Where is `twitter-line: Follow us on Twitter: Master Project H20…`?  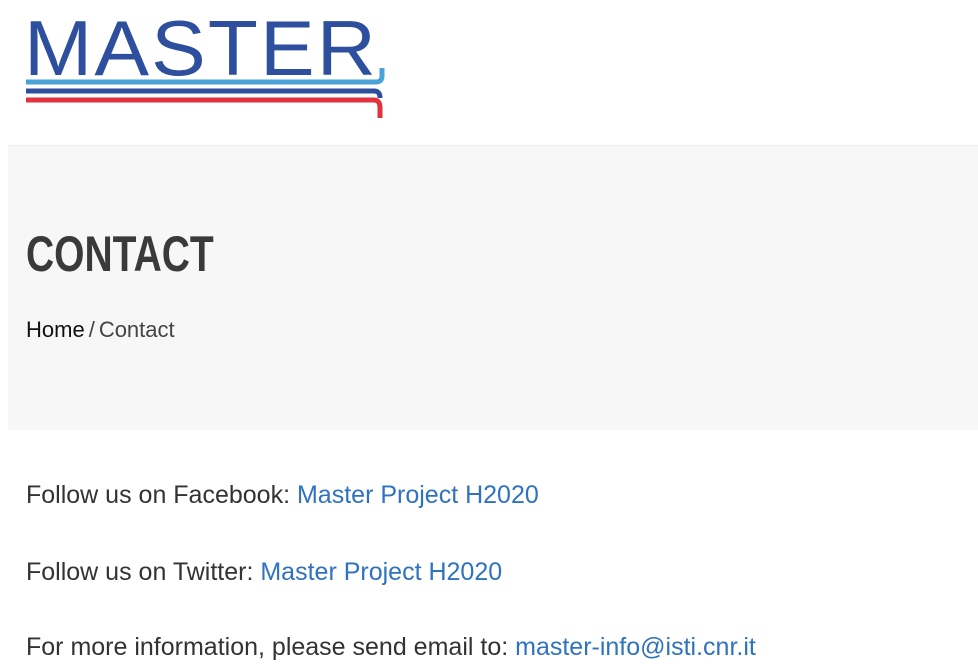 twitter-line: Follow us on Twitter: Master Project H20… is located at coordinates (264, 572).